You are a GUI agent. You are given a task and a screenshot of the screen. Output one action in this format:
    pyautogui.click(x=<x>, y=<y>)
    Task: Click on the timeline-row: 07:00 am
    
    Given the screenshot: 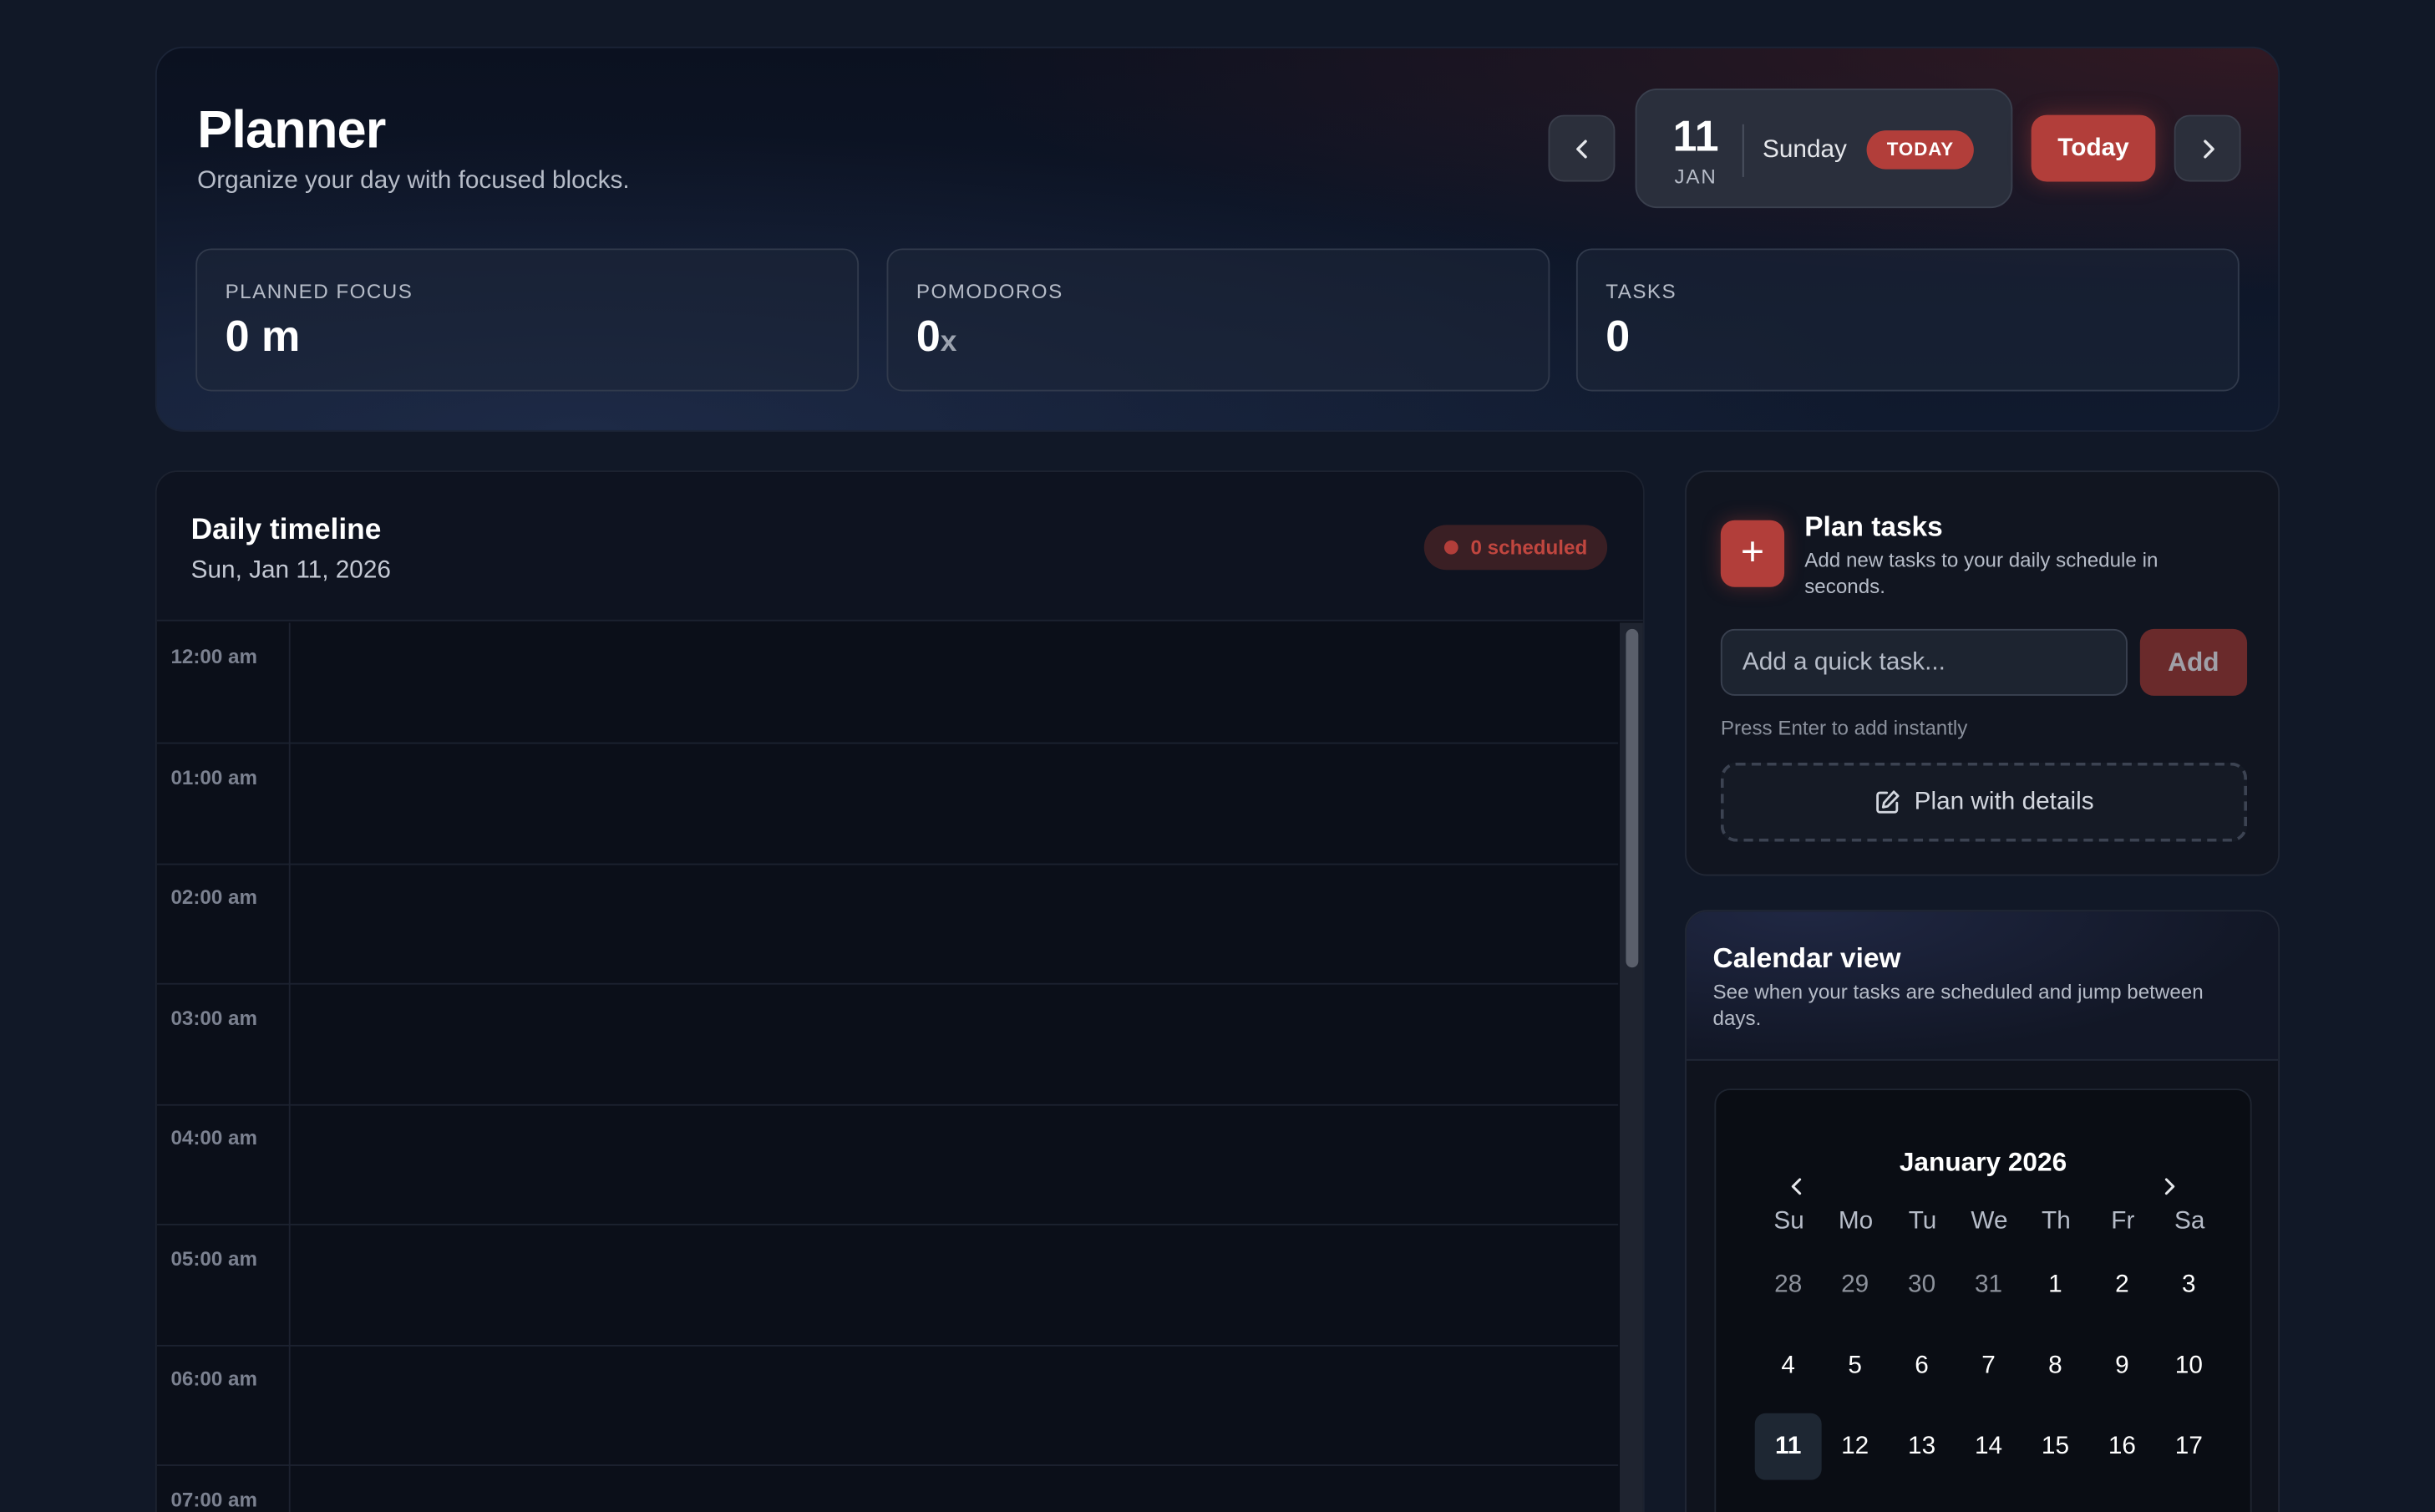 What is the action you would take?
    pyautogui.click(x=888, y=1488)
    